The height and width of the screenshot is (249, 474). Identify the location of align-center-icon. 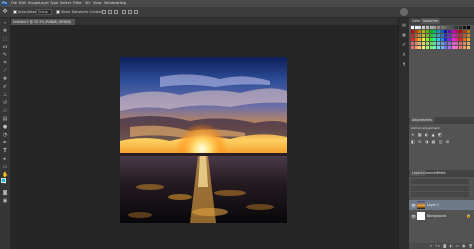
(130, 12).